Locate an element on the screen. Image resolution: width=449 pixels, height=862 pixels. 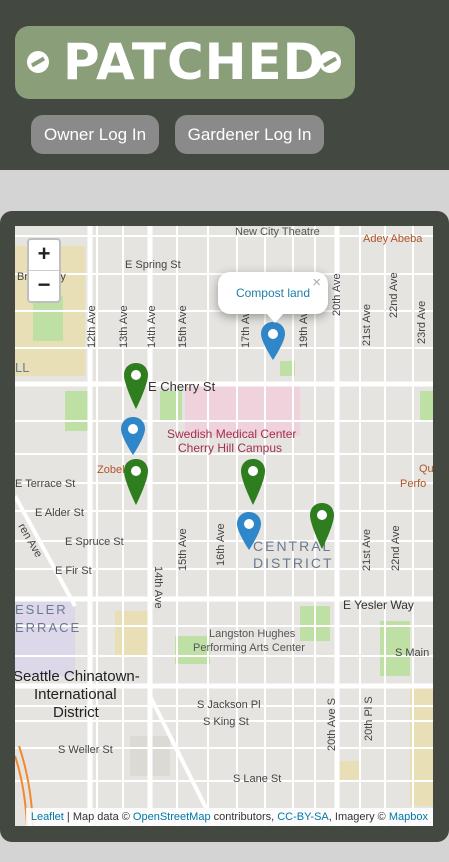
label-s-king-st: S King St is located at coordinates (226, 722).